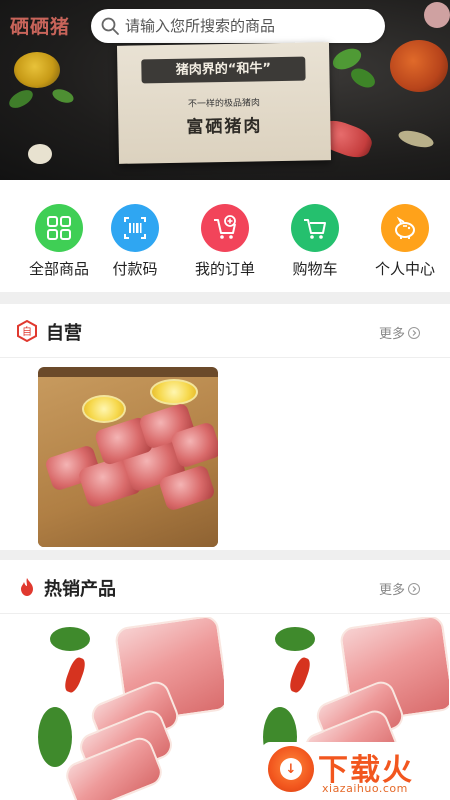 This screenshot has width=450, height=800. Describe the element at coordinates (135, 228) in the screenshot. I see `barcode-icon` at that location.